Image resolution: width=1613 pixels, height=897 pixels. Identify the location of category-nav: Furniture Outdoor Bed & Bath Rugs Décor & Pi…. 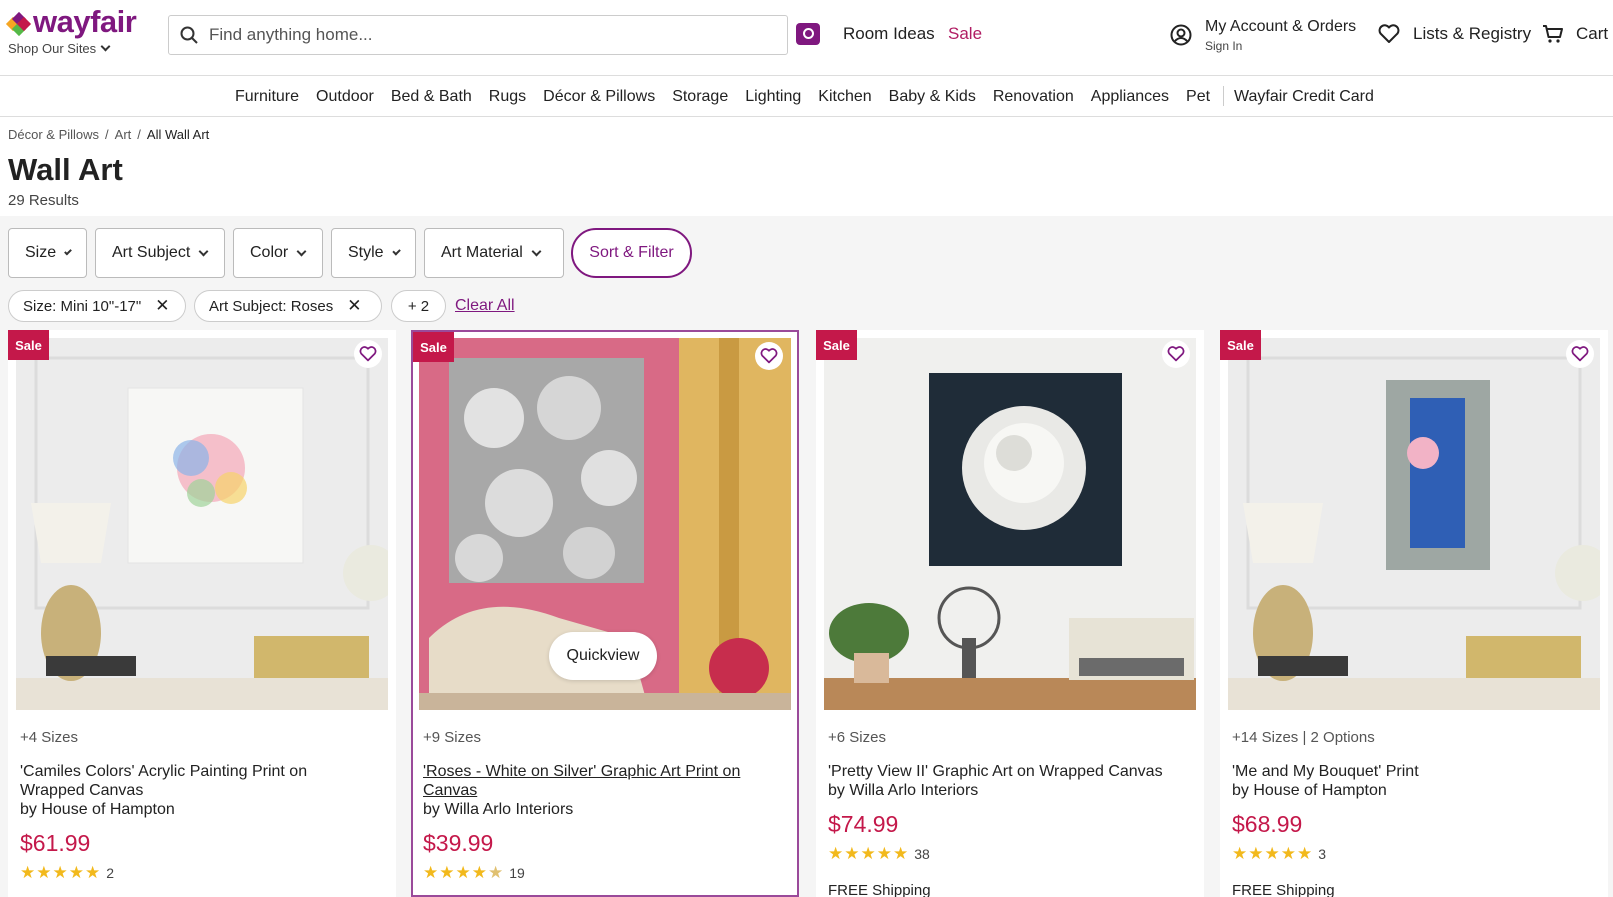
(806, 96).